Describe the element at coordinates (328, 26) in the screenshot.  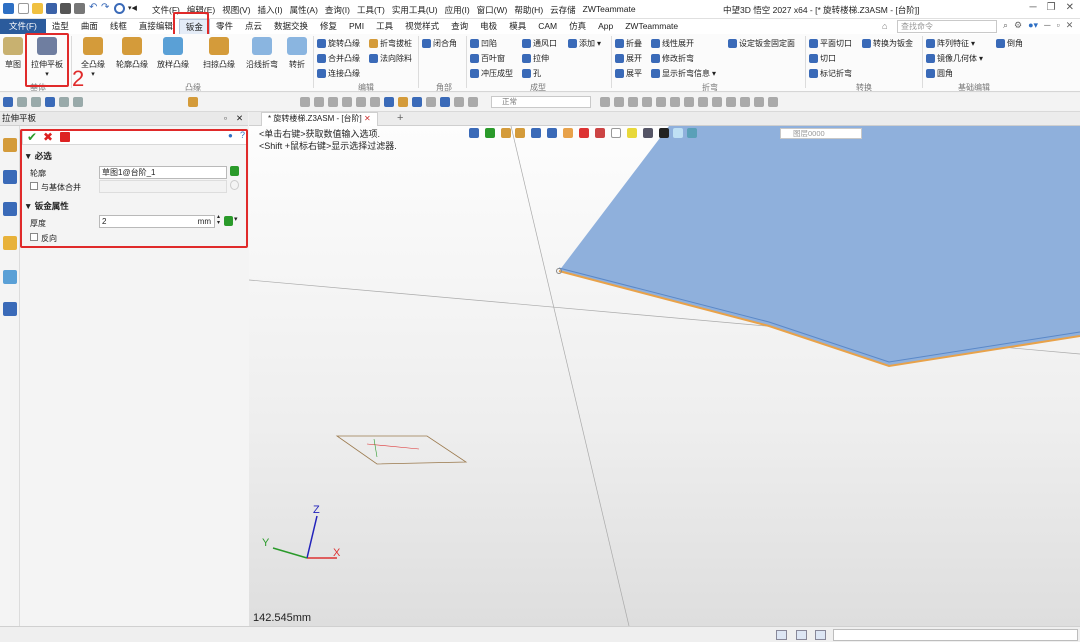
I see `tab-repair: 修复` at that location.